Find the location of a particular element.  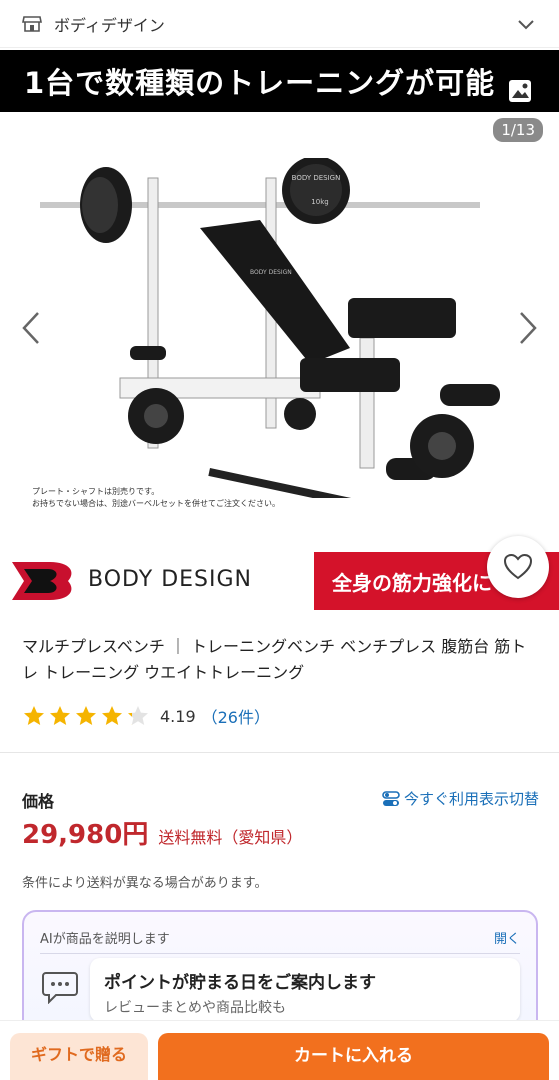

price-row: 29,980円 送料無料（愛知県） is located at coordinates (162, 832).